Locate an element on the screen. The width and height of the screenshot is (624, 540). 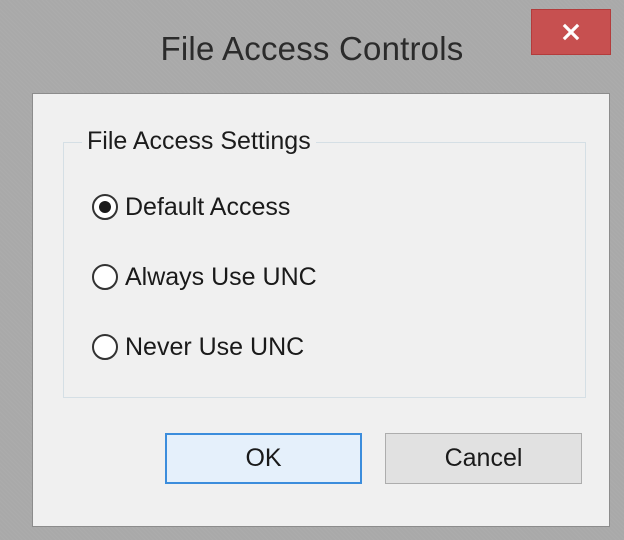
cancel-button: Cancel is located at coordinates (483, 458).